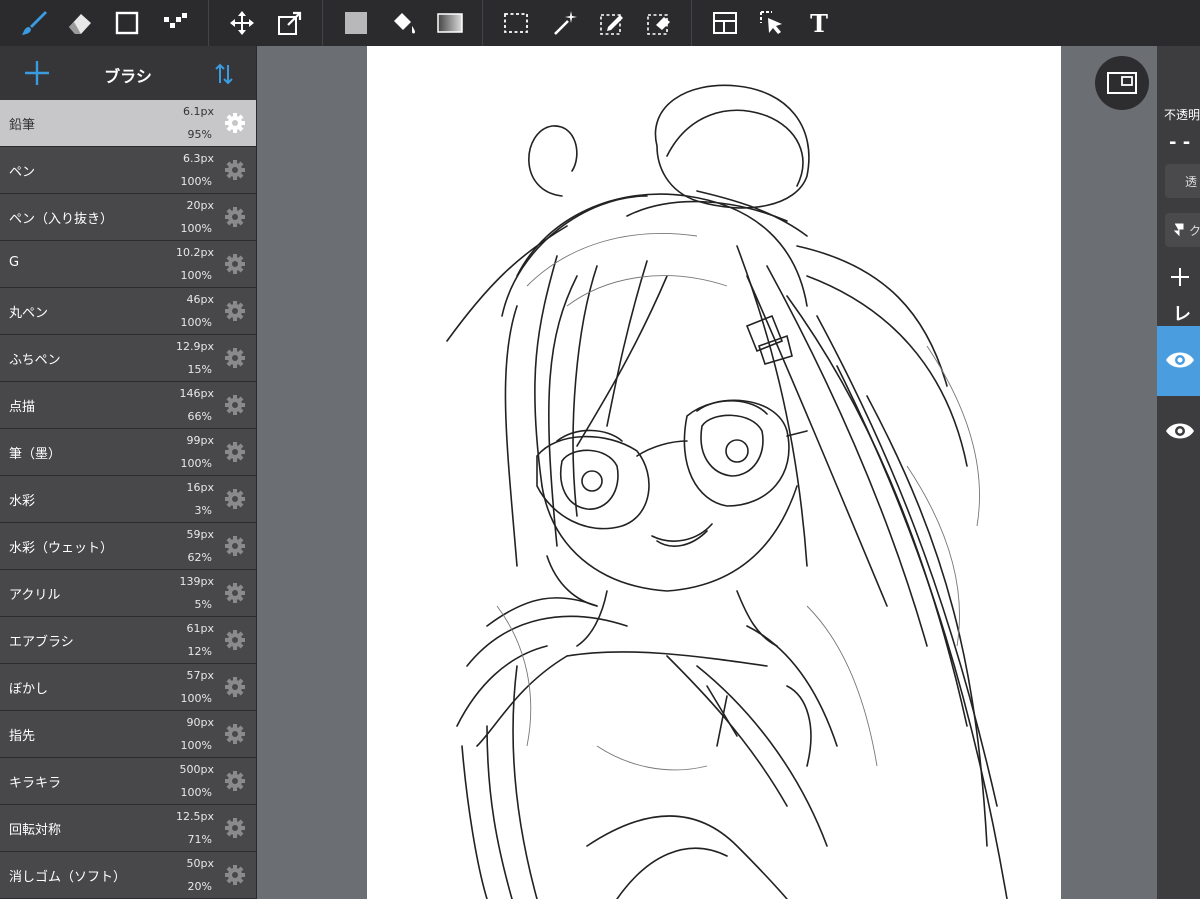  I want to click on brush-size: 90px, so click(200, 722).